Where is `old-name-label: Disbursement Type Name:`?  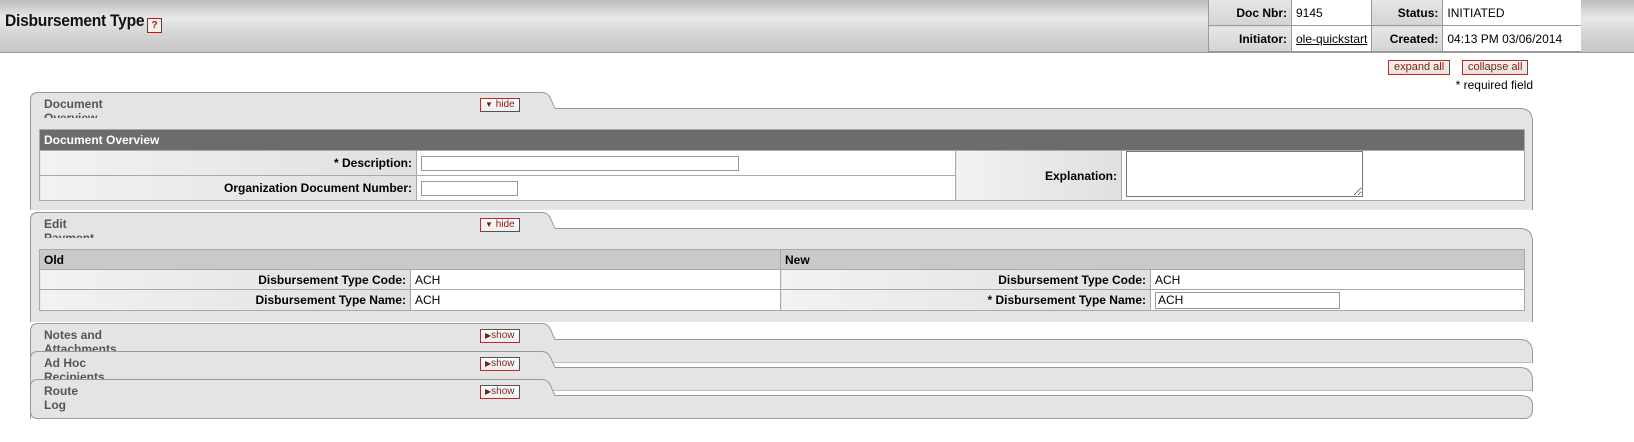
old-name-label: Disbursement Type Name: is located at coordinates (225, 300).